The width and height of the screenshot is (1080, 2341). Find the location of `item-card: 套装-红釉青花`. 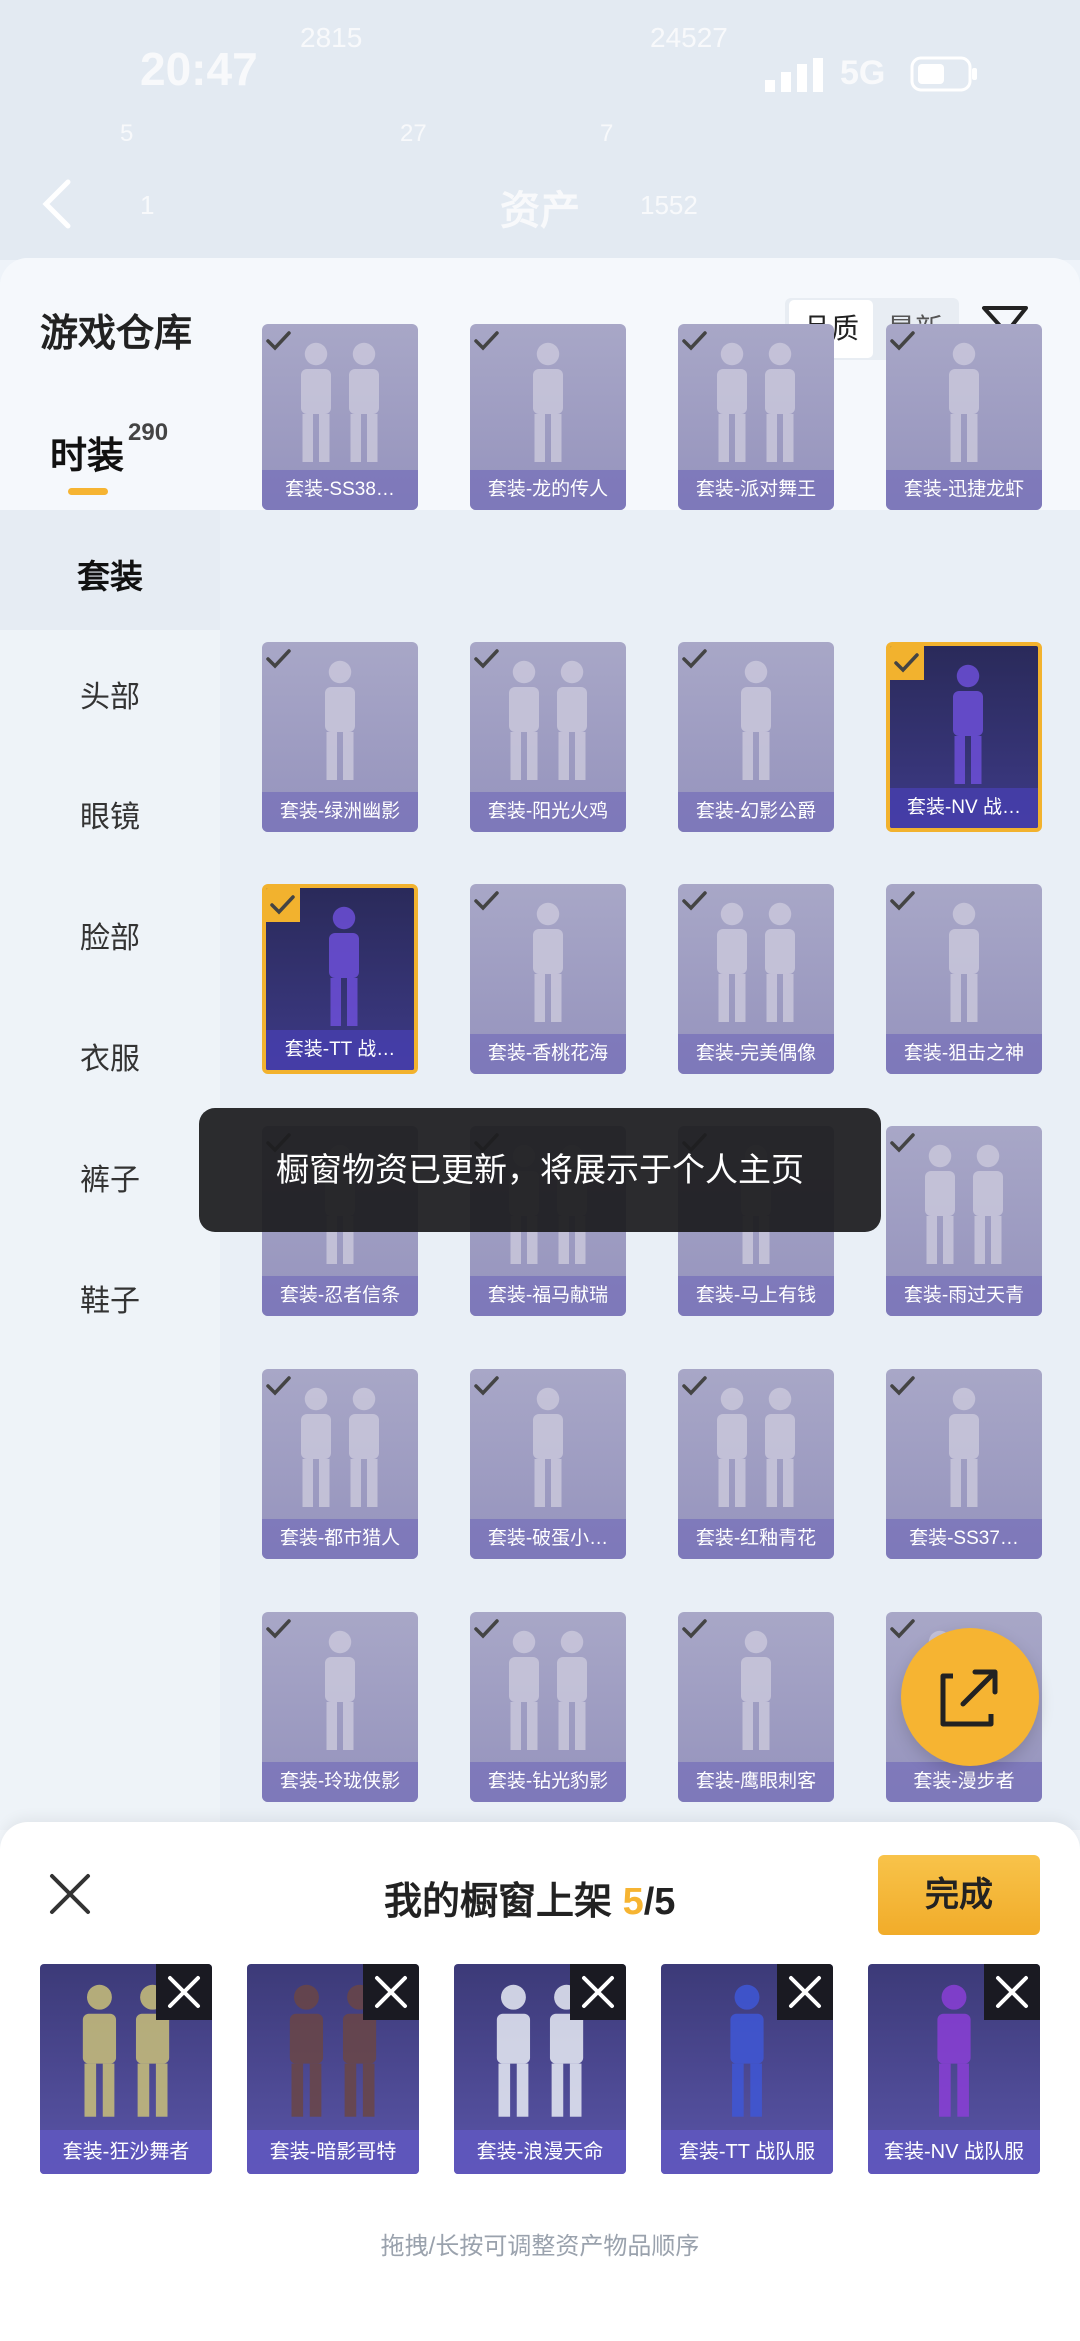

item-card: 套装-红釉青花 is located at coordinates (756, 1464).